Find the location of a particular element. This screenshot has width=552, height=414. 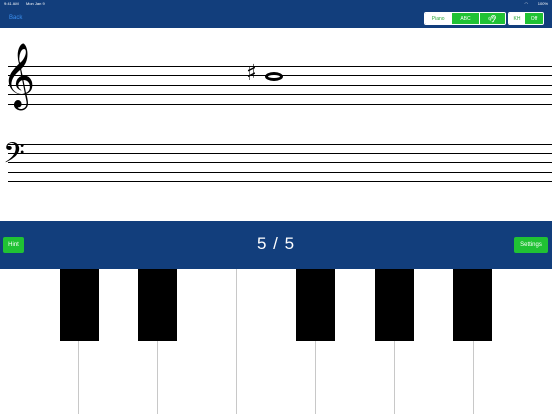

treble-clef-icon: 𝄞 is located at coordinates (19, 75).